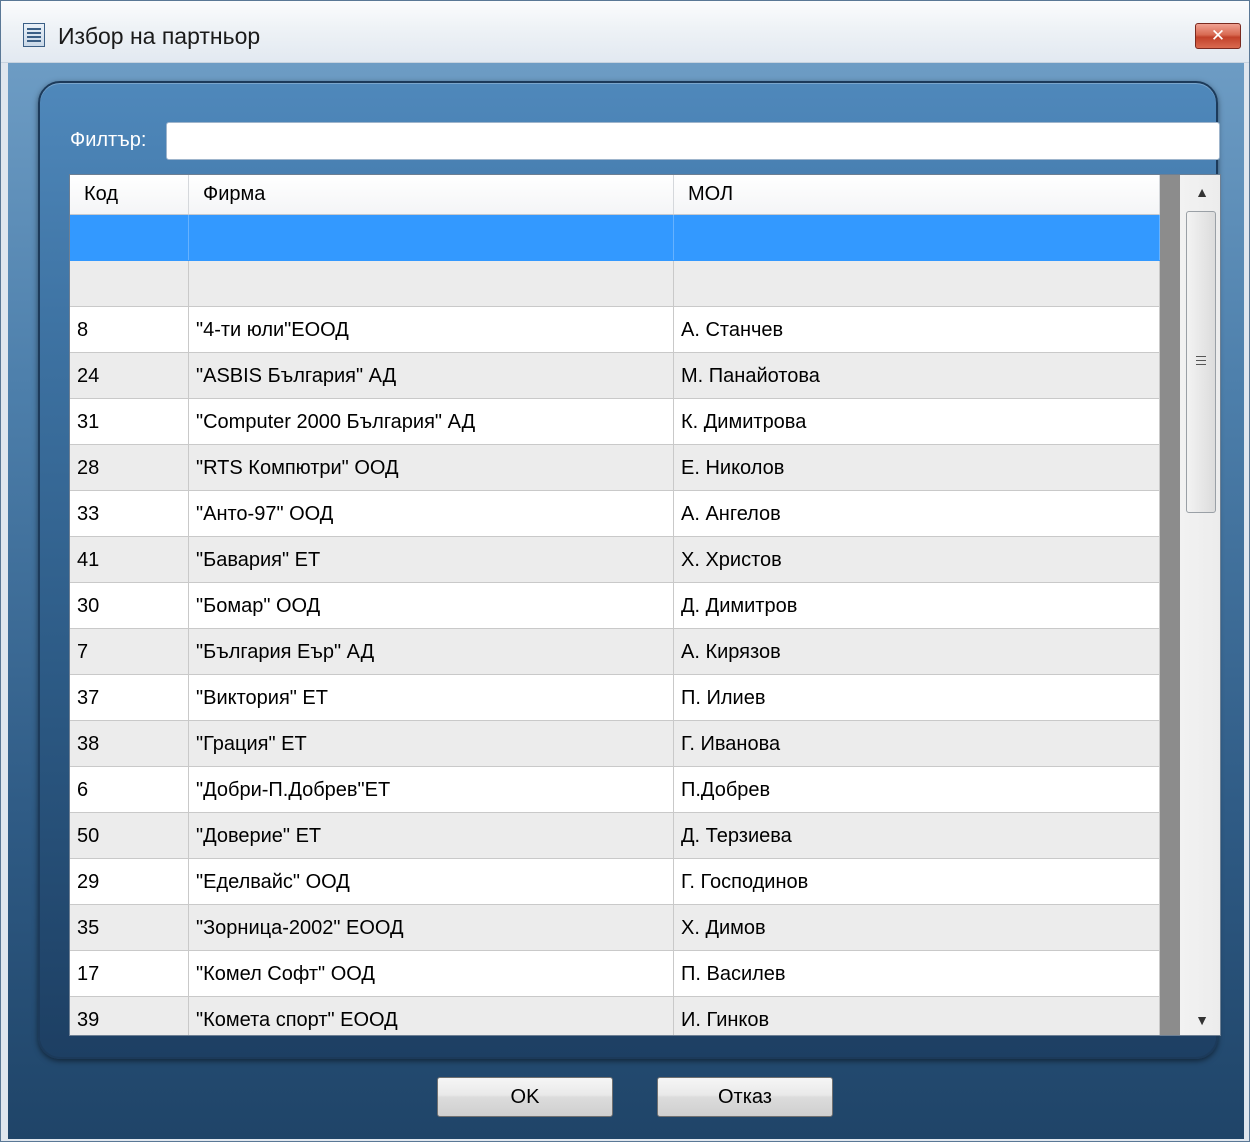 The image size is (1250, 1142). What do you see at coordinates (745, 1097) in the screenshot?
I see `cancel-button: Отказ` at bounding box center [745, 1097].